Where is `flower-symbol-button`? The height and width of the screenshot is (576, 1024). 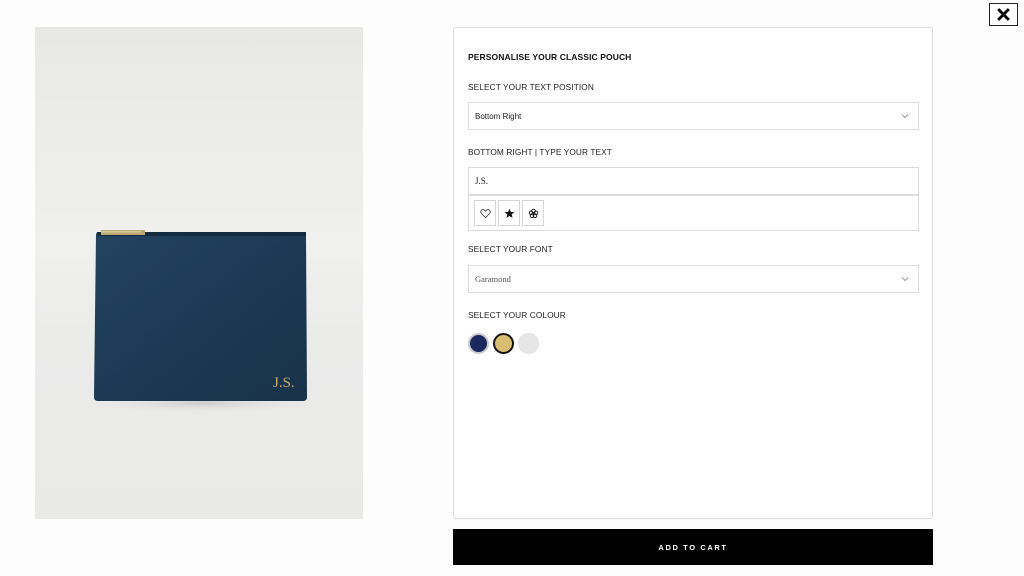 flower-symbol-button is located at coordinates (533, 213).